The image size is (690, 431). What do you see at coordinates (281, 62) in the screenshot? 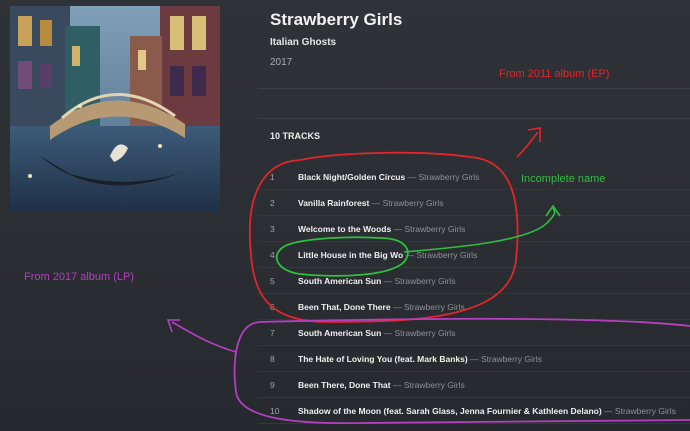
I see `album-year: 2017` at bounding box center [281, 62].